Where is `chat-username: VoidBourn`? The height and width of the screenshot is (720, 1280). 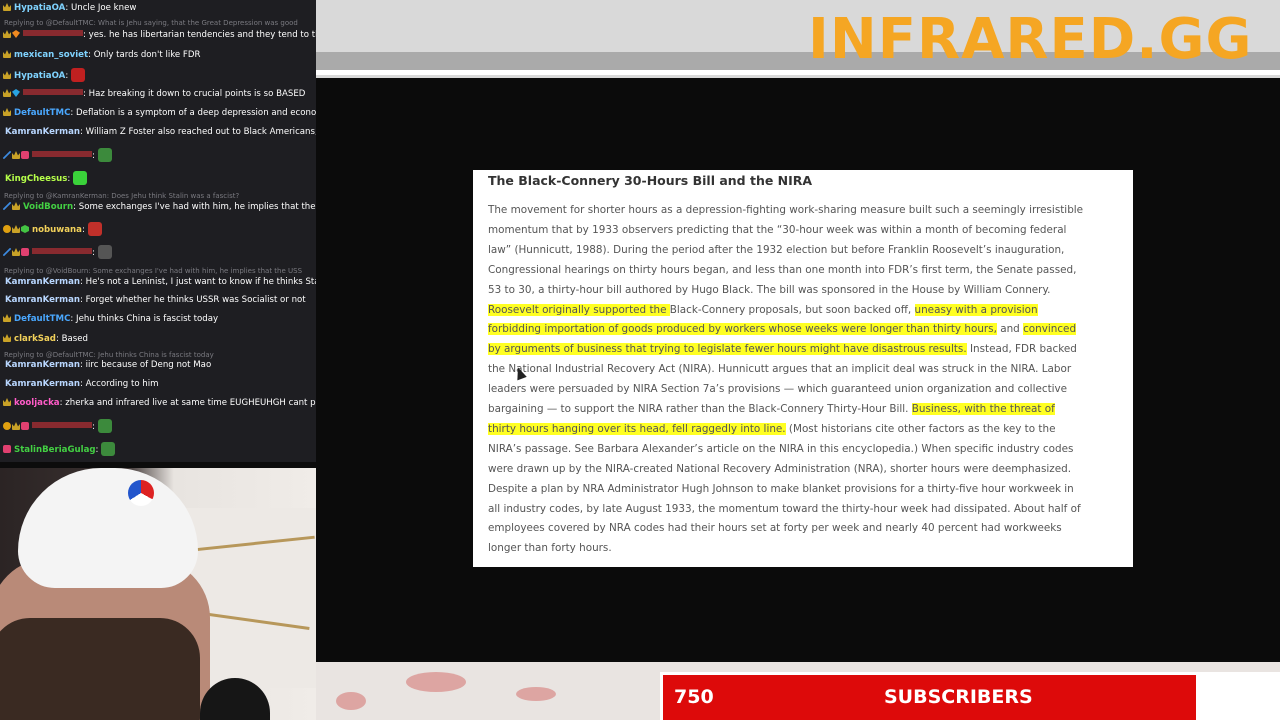 chat-username: VoidBourn is located at coordinates (48, 207).